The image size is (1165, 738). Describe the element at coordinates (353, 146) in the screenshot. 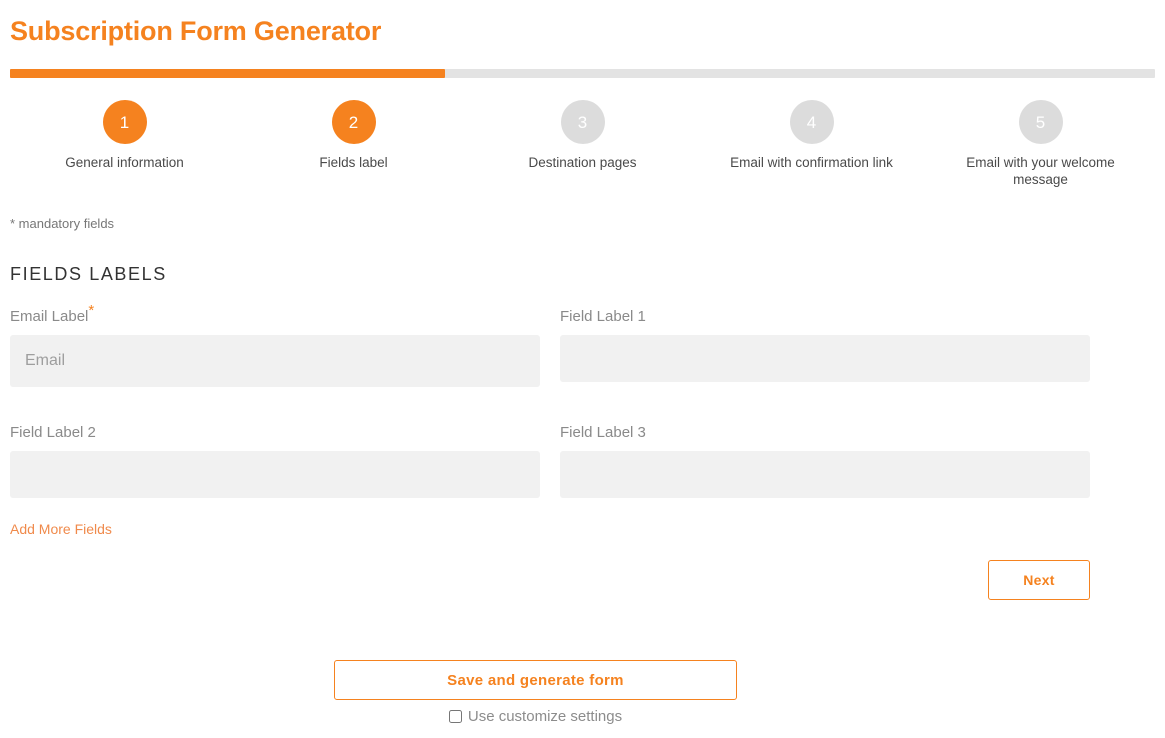

I see `stepper-step-2: 2 Fields label` at that location.